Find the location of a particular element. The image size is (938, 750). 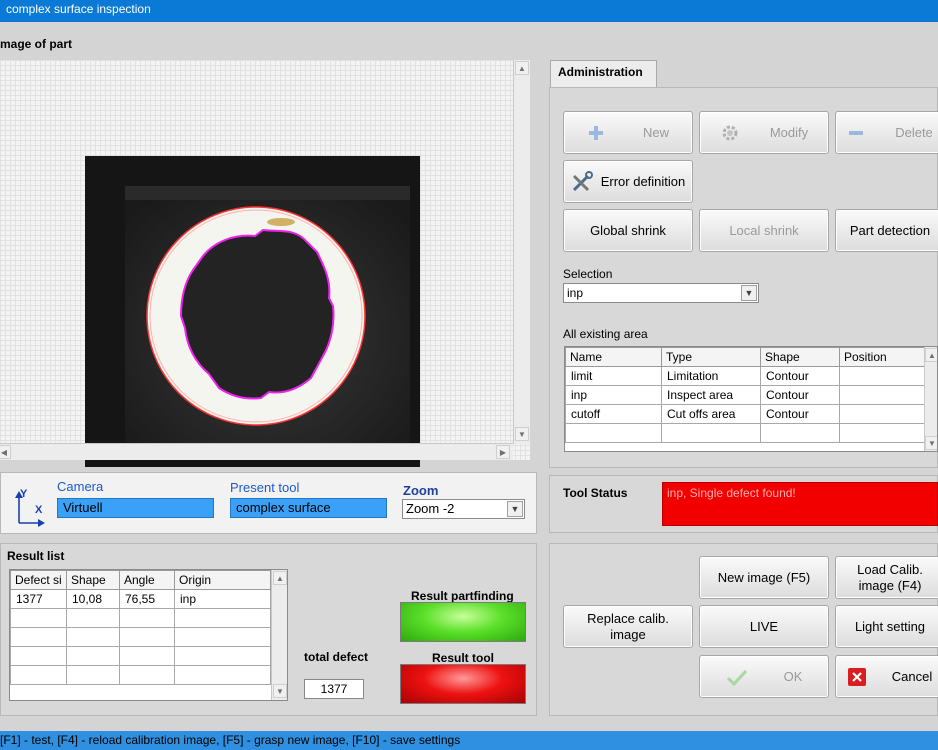

selection-select: inp ▼ is located at coordinates (661, 293).